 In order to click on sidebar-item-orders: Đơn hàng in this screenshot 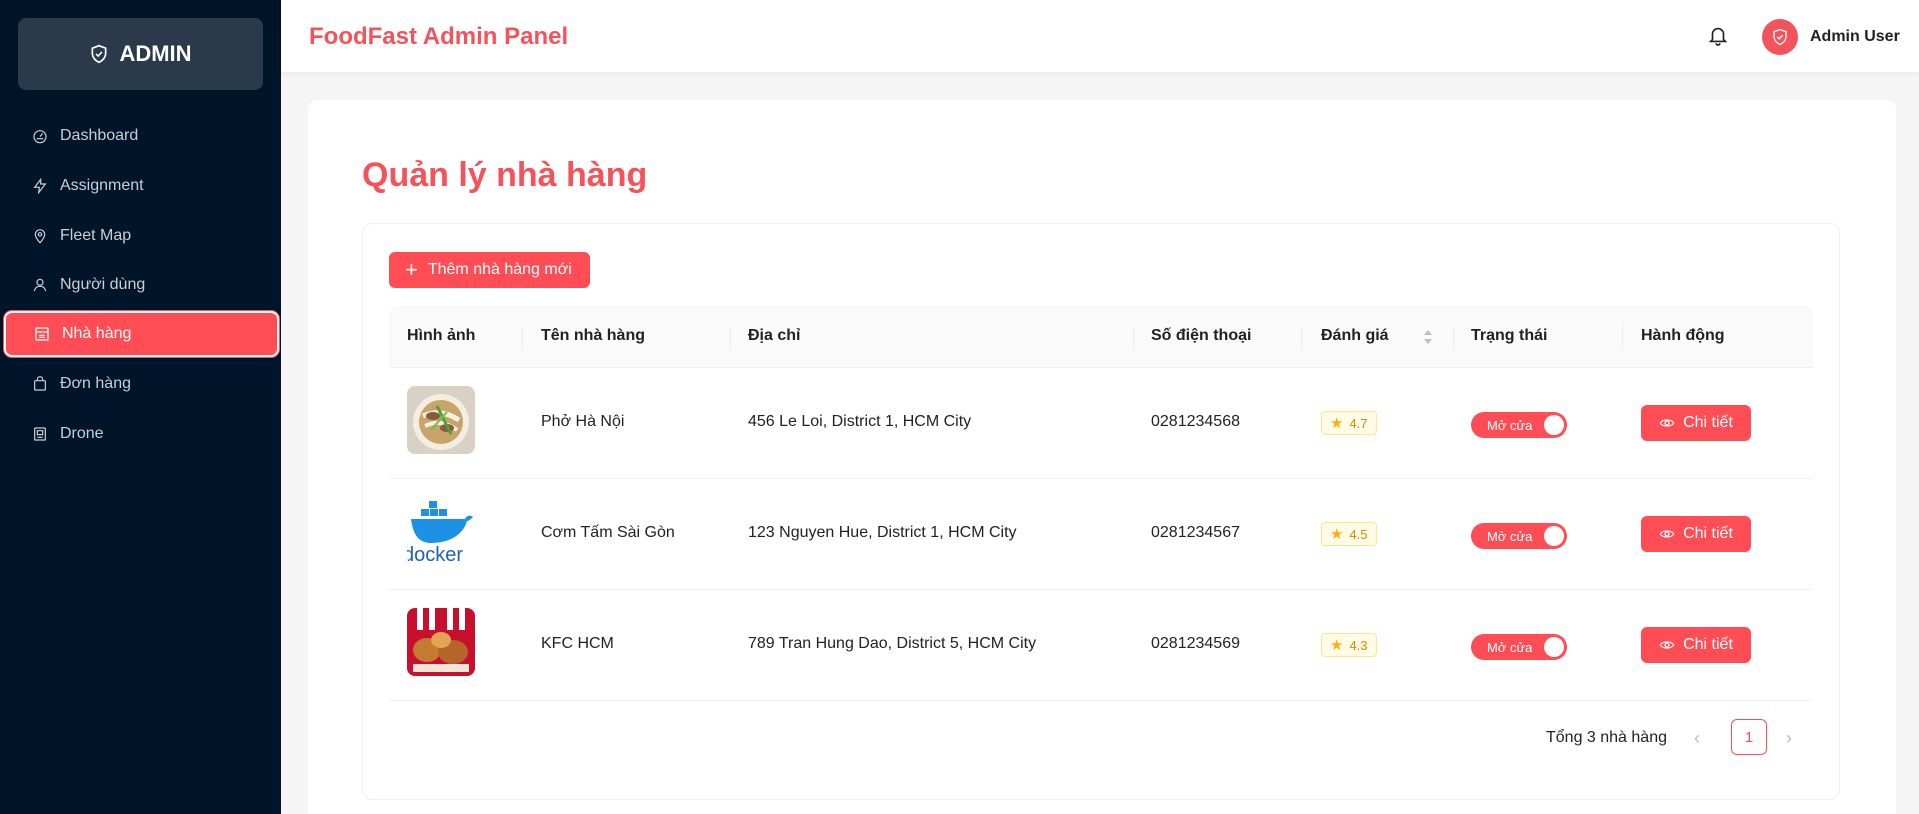, I will do `click(141, 384)`.